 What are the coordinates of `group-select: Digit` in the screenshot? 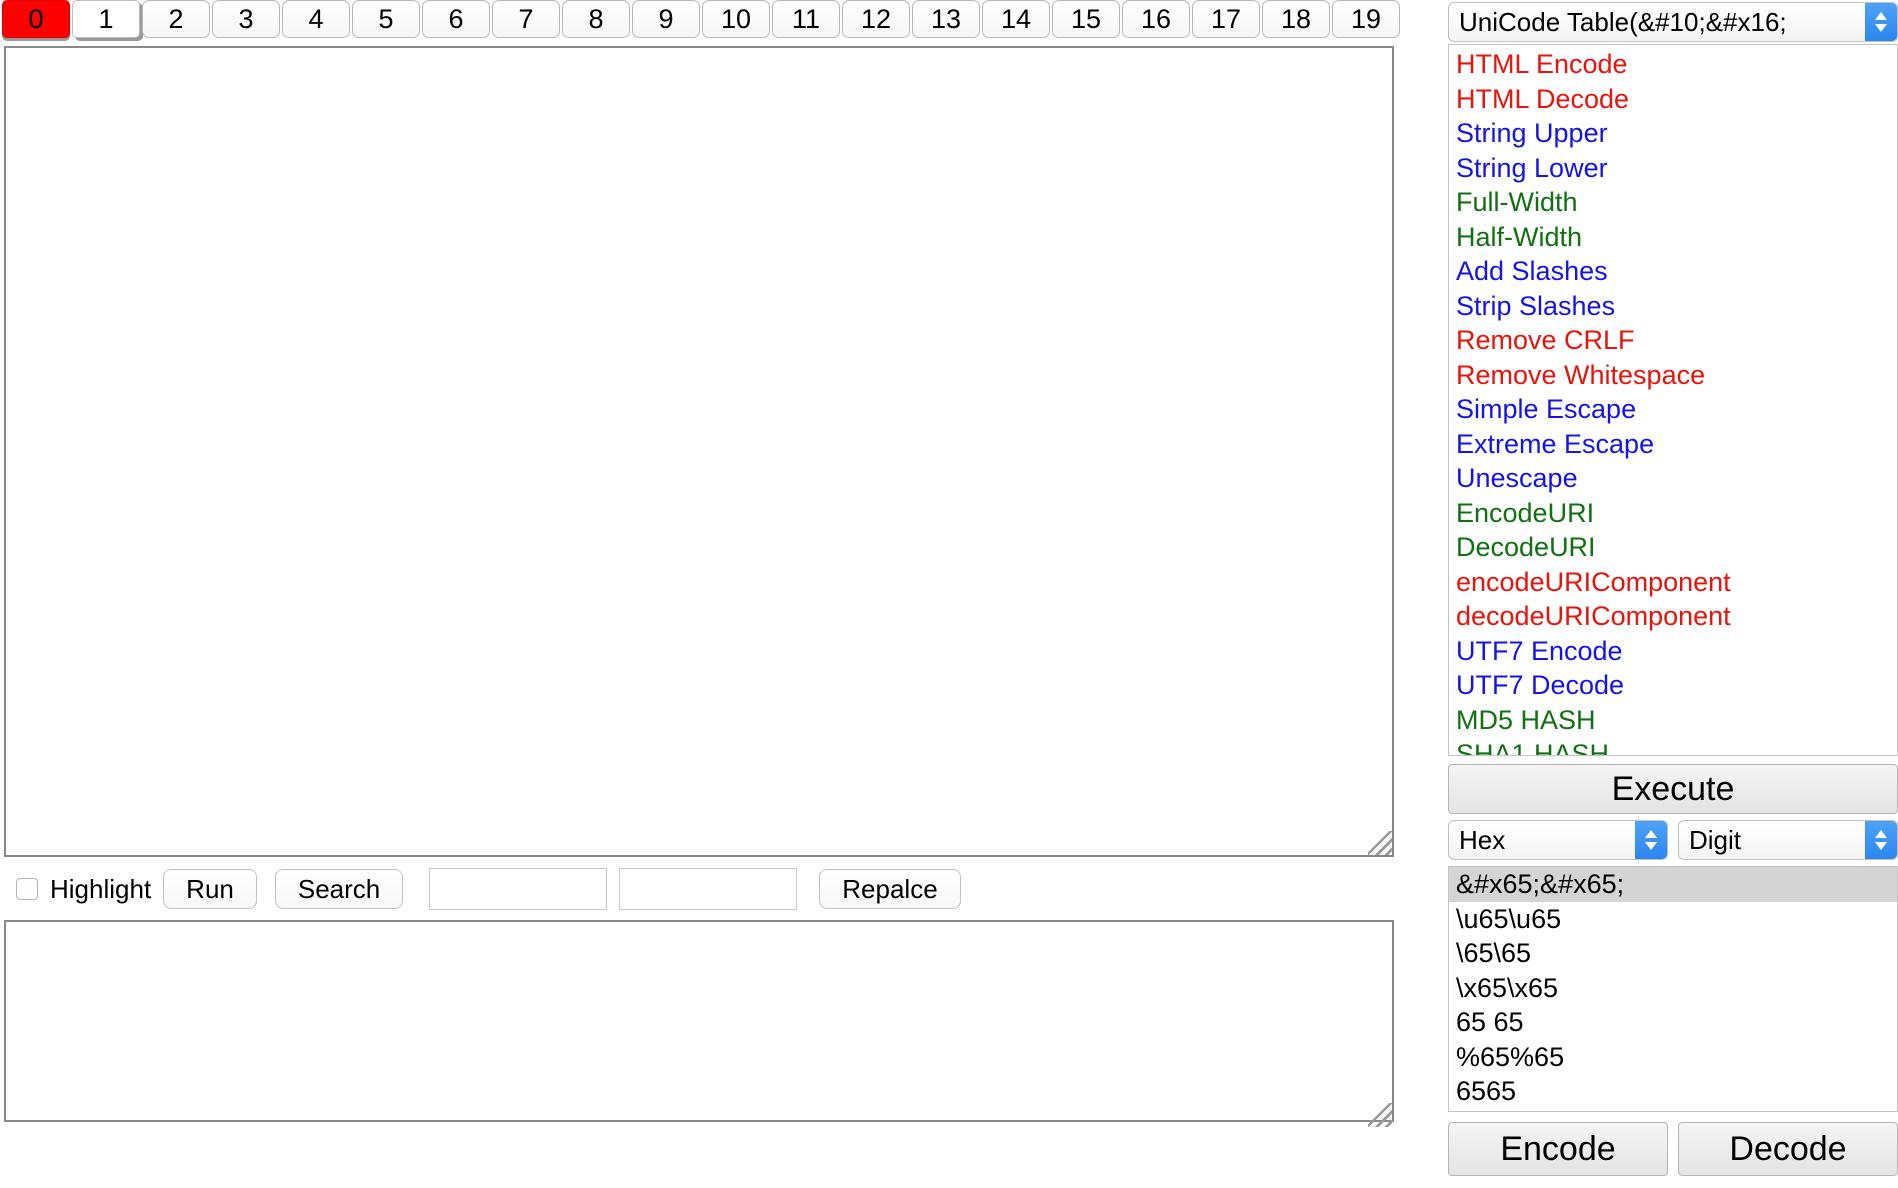 It's located at (1788, 840).